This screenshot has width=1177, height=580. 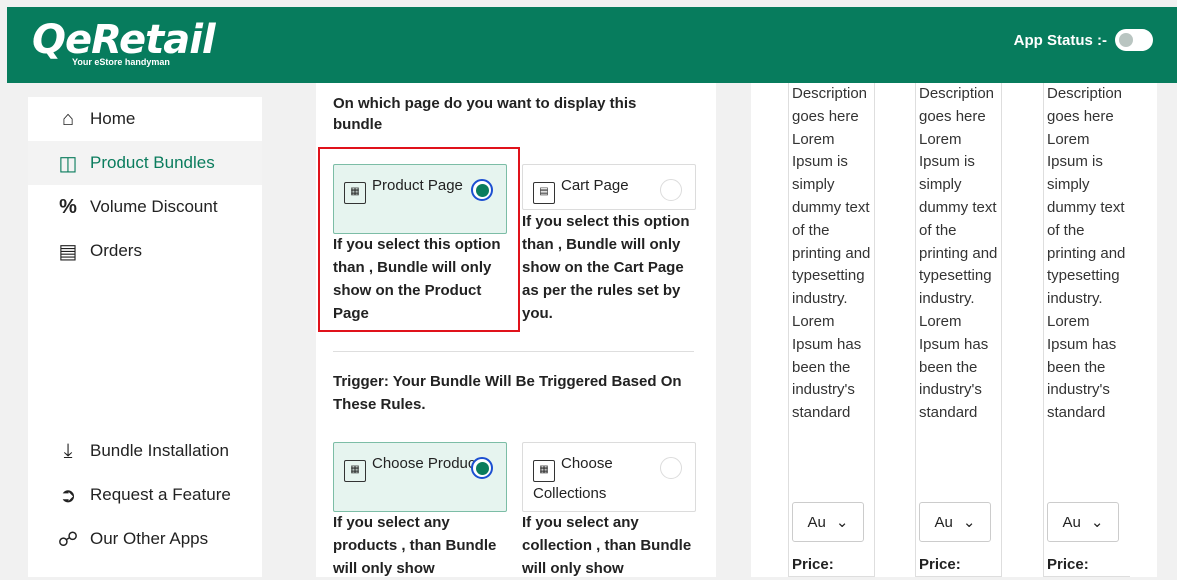 What do you see at coordinates (68, 539) in the screenshot?
I see `link-icon: ☍` at bounding box center [68, 539].